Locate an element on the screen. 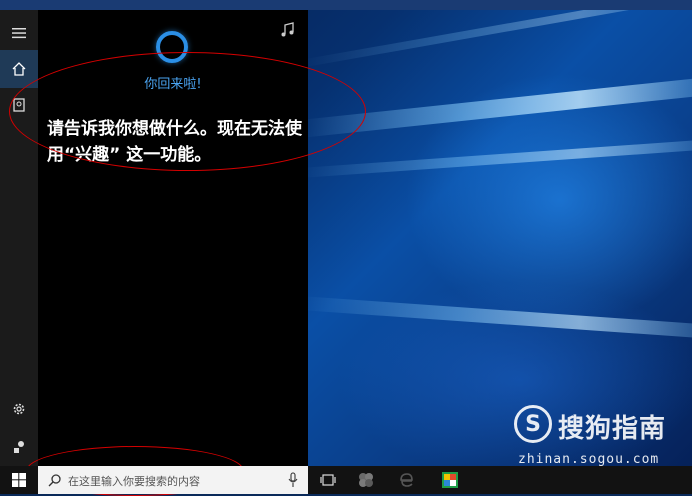  task-view-button is located at coordinates (328, 480).